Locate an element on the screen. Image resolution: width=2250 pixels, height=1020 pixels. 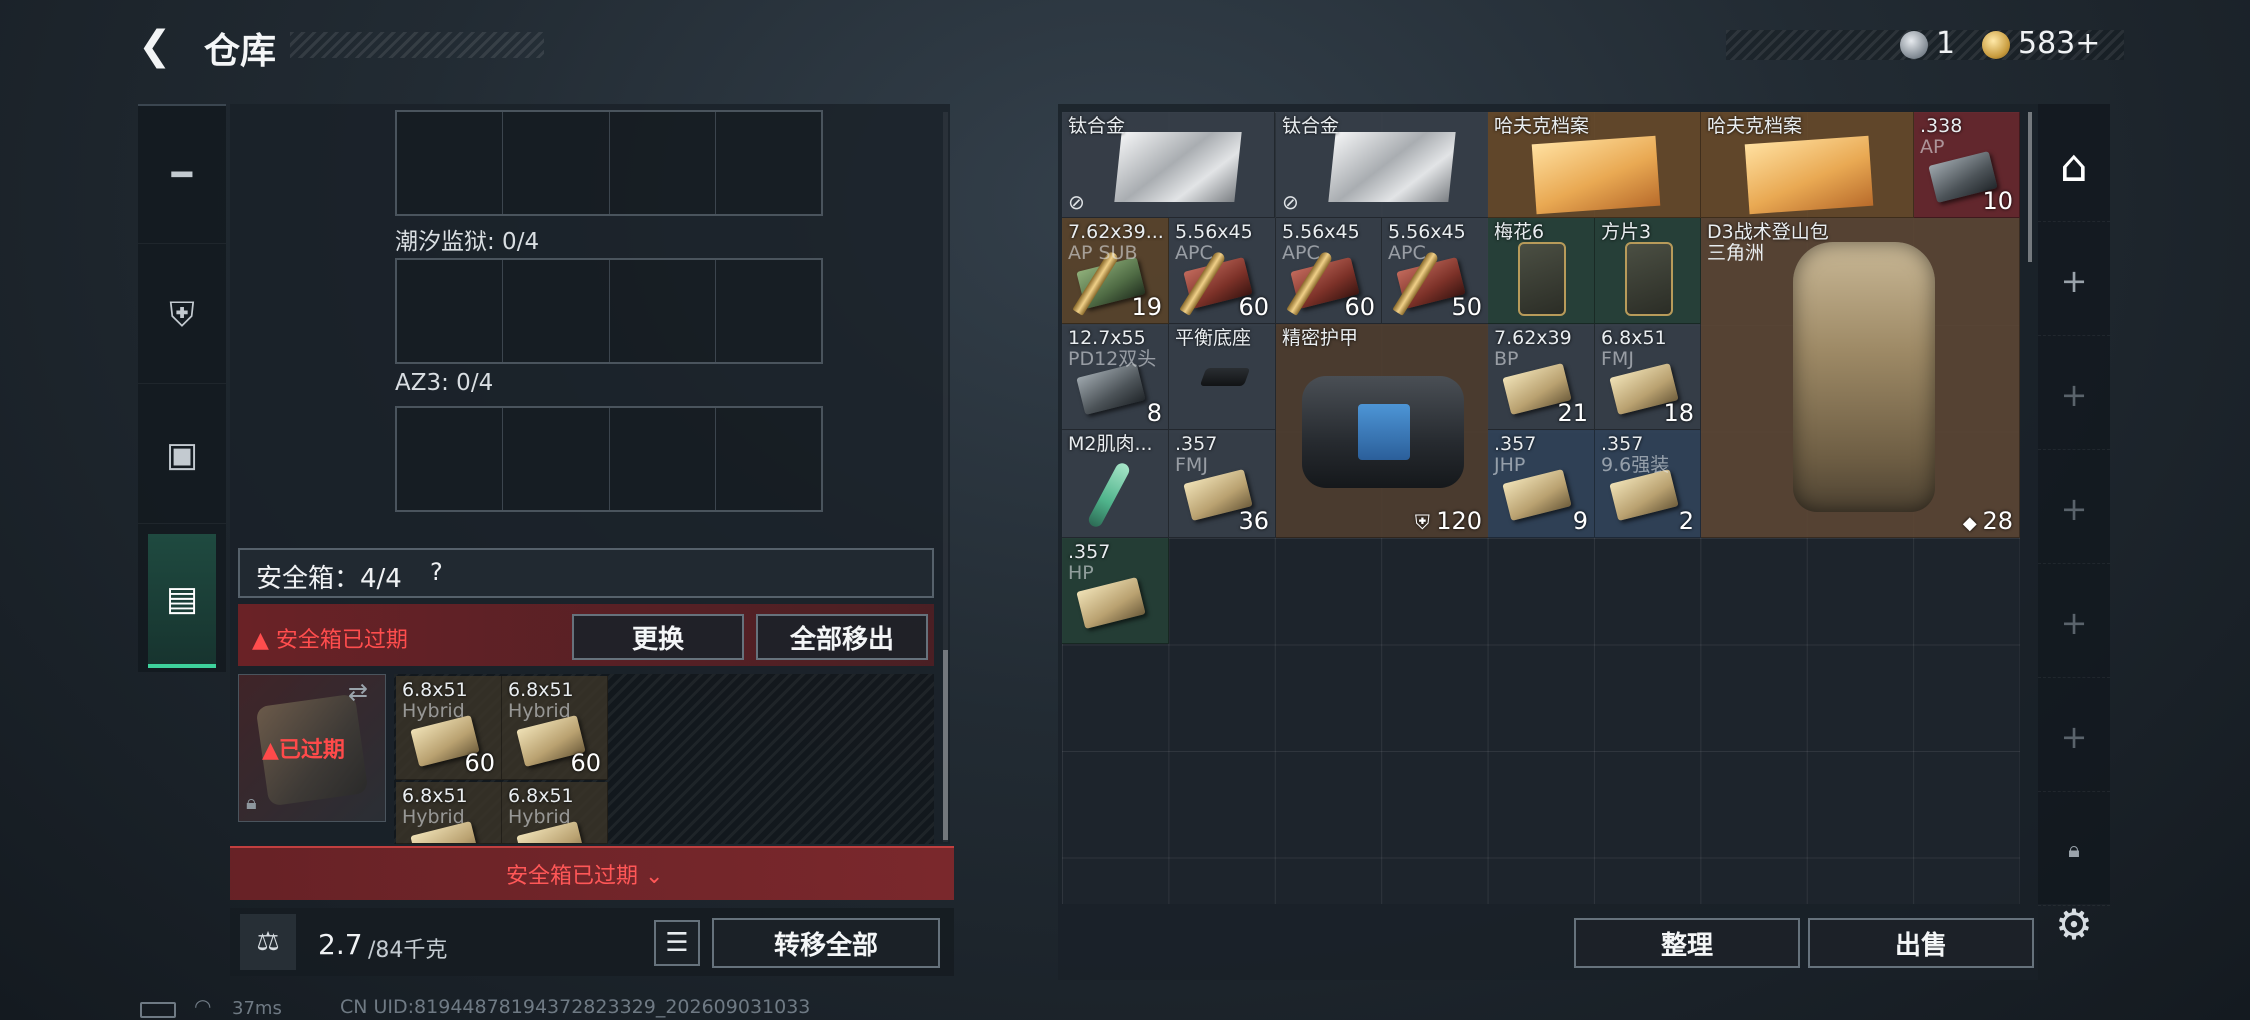
swap-icon: ⇄ is located at coordinates (358, 692).